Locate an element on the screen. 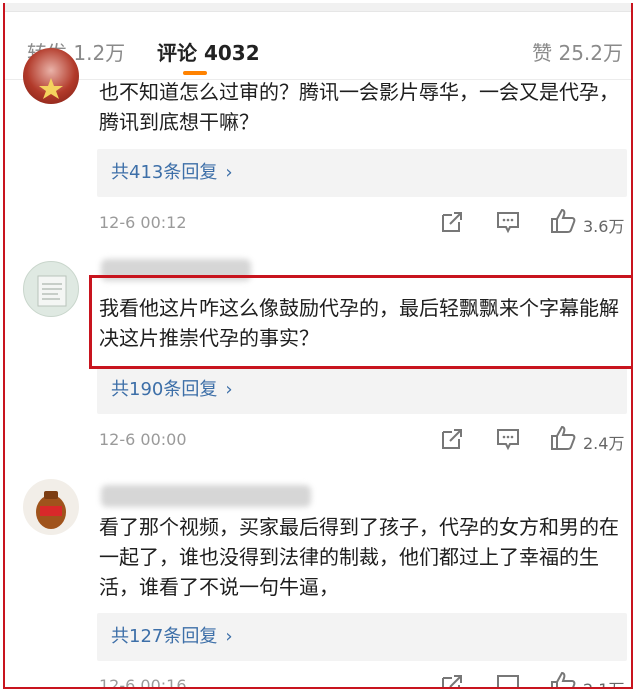 The width and height of the screenshot is (640, 693). tab-like: 赞 25.2万 is located at coordinates (577, 51).